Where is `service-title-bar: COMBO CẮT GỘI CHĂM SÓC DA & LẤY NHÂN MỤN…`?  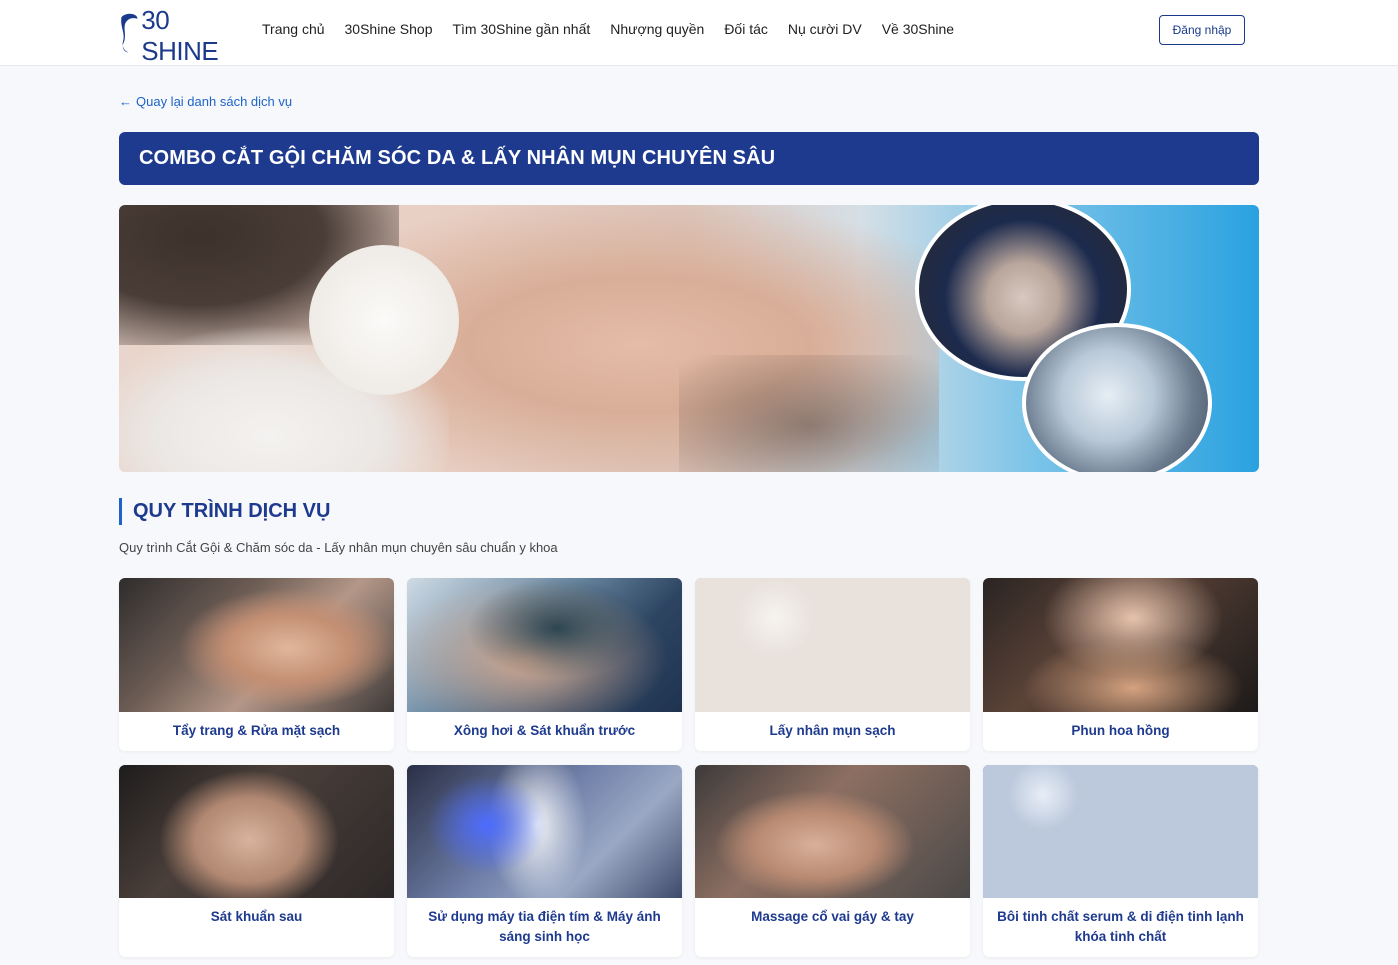 service-title-bar: COMBO CẮT GỘI CHĂM SÓC DA & LẤY NHÂN MỤN… is located at coordinates (689, 158).